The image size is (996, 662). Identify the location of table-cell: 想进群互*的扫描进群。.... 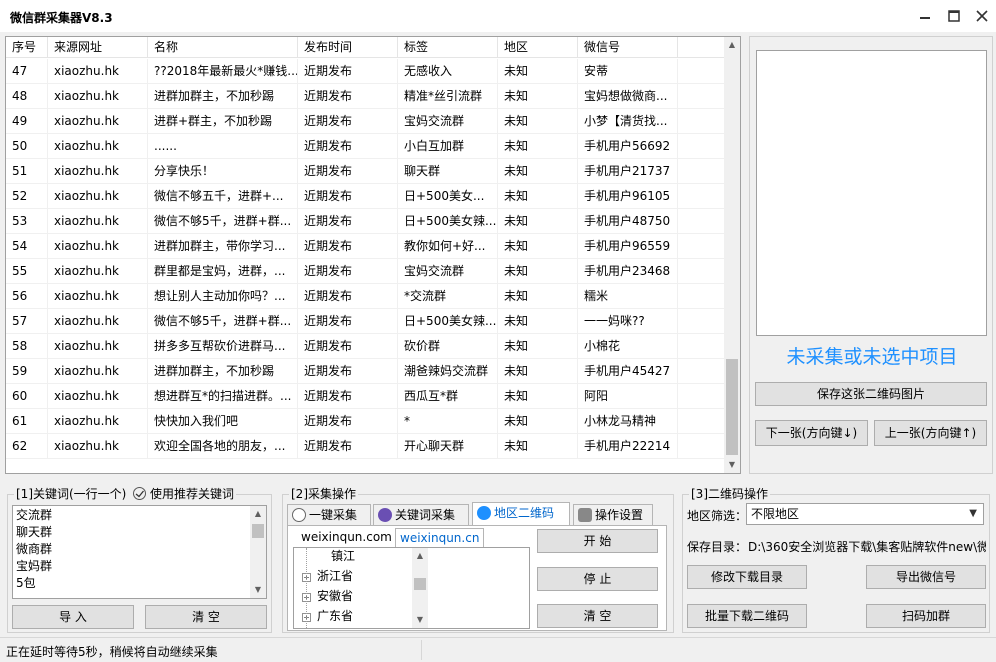
(223, 396).